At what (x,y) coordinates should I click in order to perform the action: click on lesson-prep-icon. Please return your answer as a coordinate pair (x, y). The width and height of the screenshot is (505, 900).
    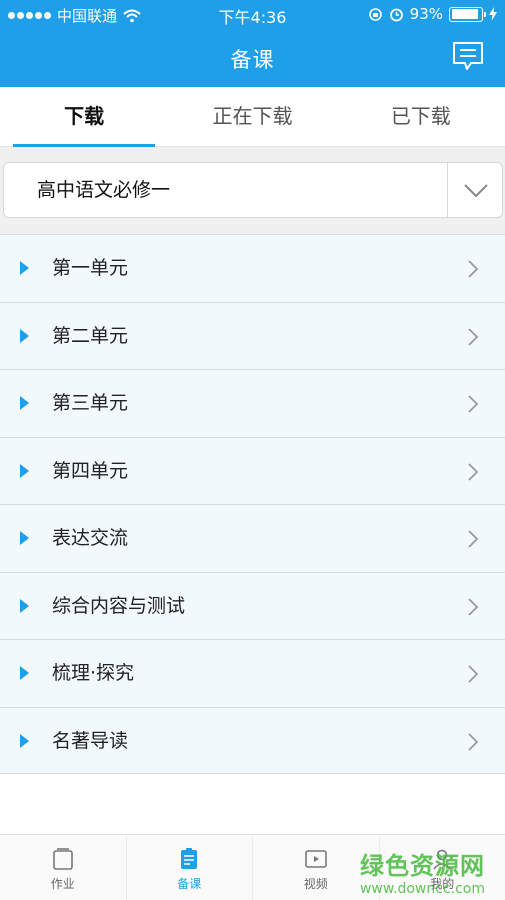
    Looking at the image, I should click on (189, 858).